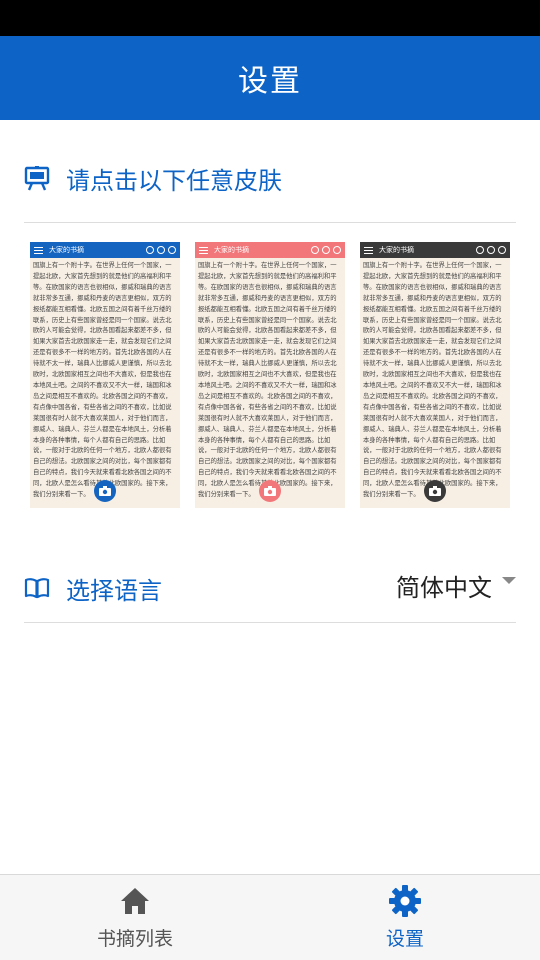 This screenshot has height=960, width=540. I want to click on home-icon, so click(135, 901).